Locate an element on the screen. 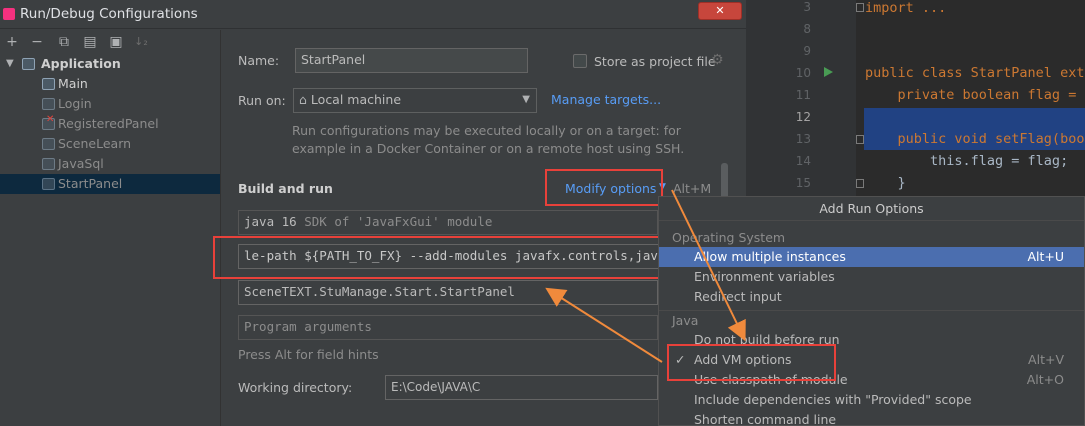 The height and width of the screenshot is (426, 1085). close-icon: ✕ is located at coordinates (720, 10).